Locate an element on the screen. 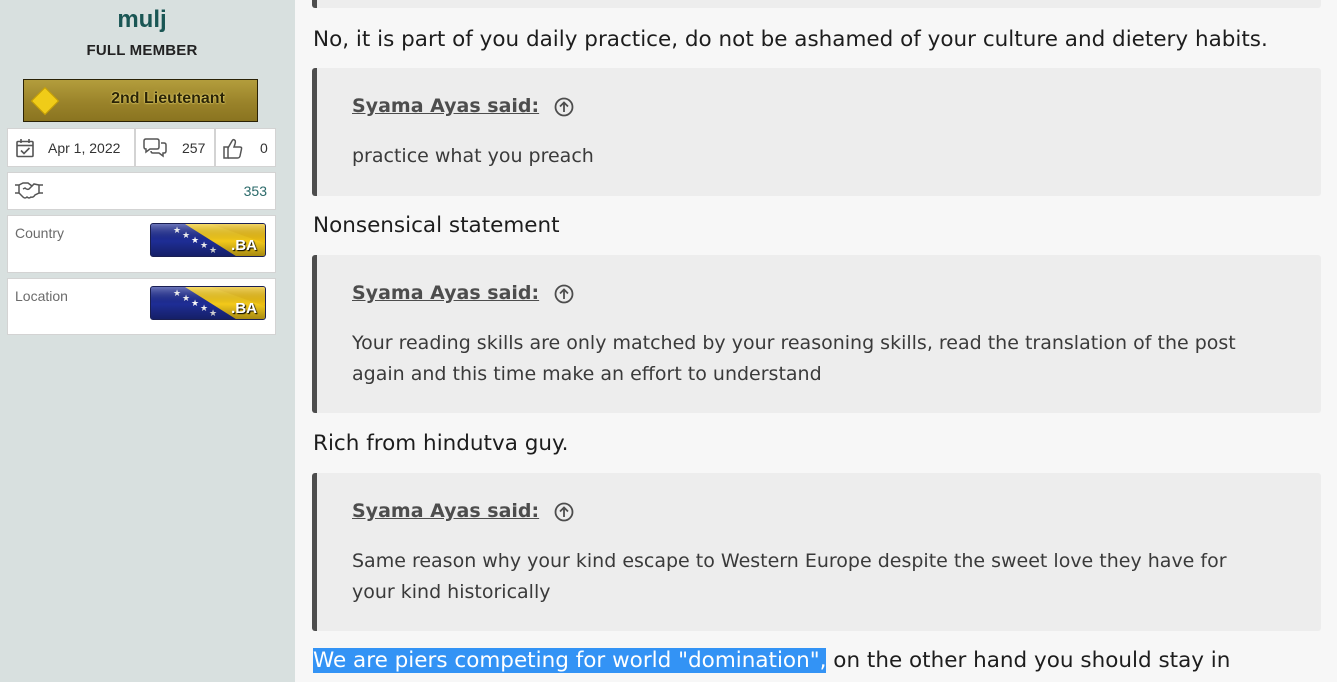 This screenshot has height=682, width=1337. location-flag-image: ★ ★ ★ ★ ★ .BA is located at coordinates (208, 303).